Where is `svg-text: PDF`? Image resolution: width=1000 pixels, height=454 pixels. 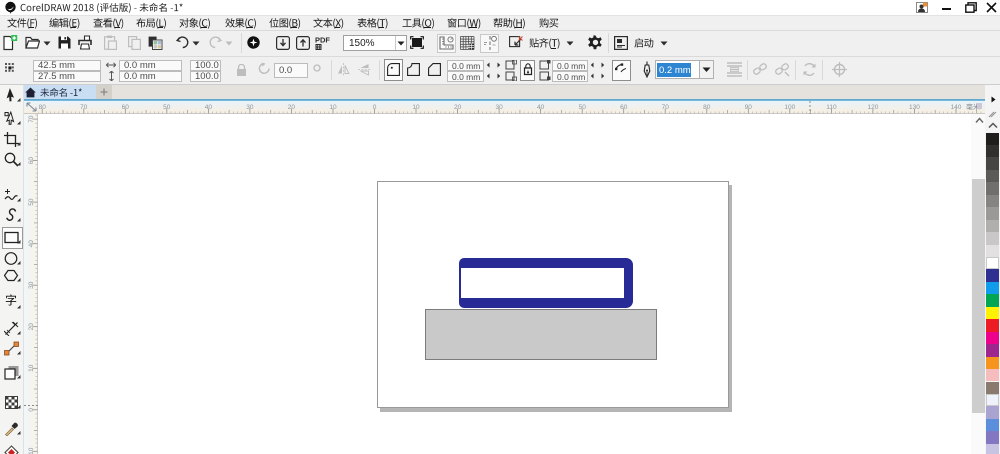
svg-text: PDF is located at coordinates (322, 40).